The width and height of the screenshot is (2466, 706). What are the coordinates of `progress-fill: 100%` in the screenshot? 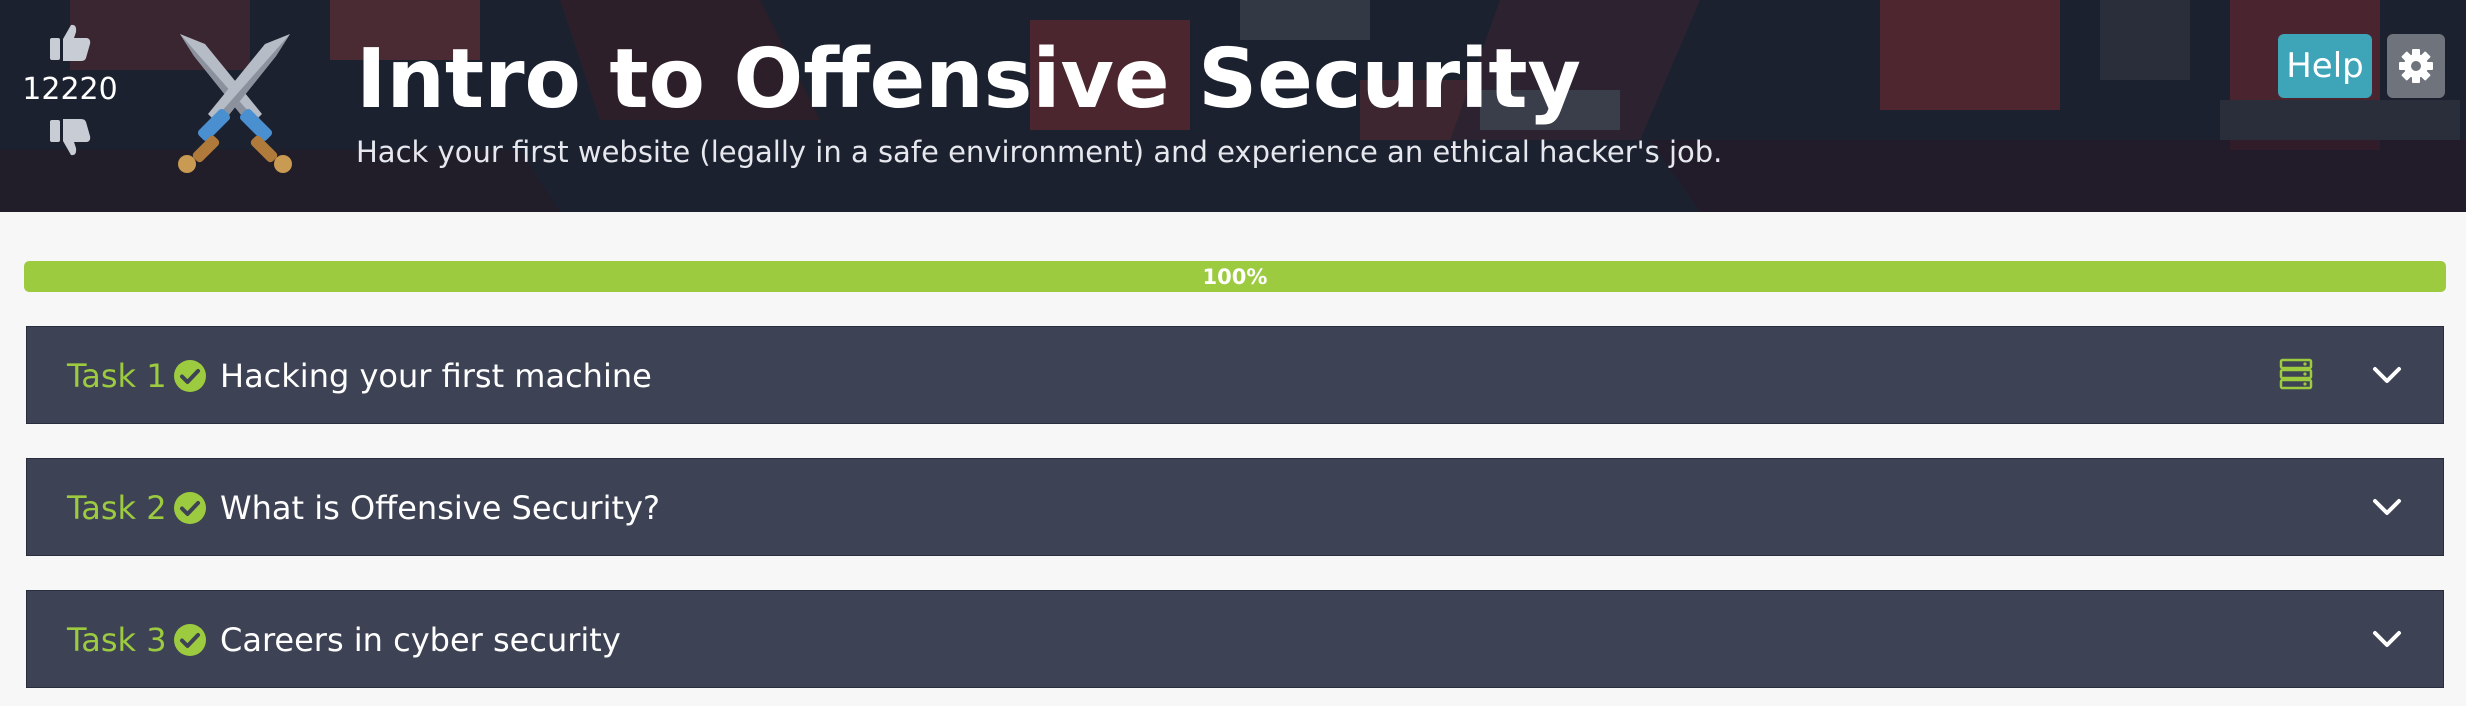 It's located at (1235, 276).